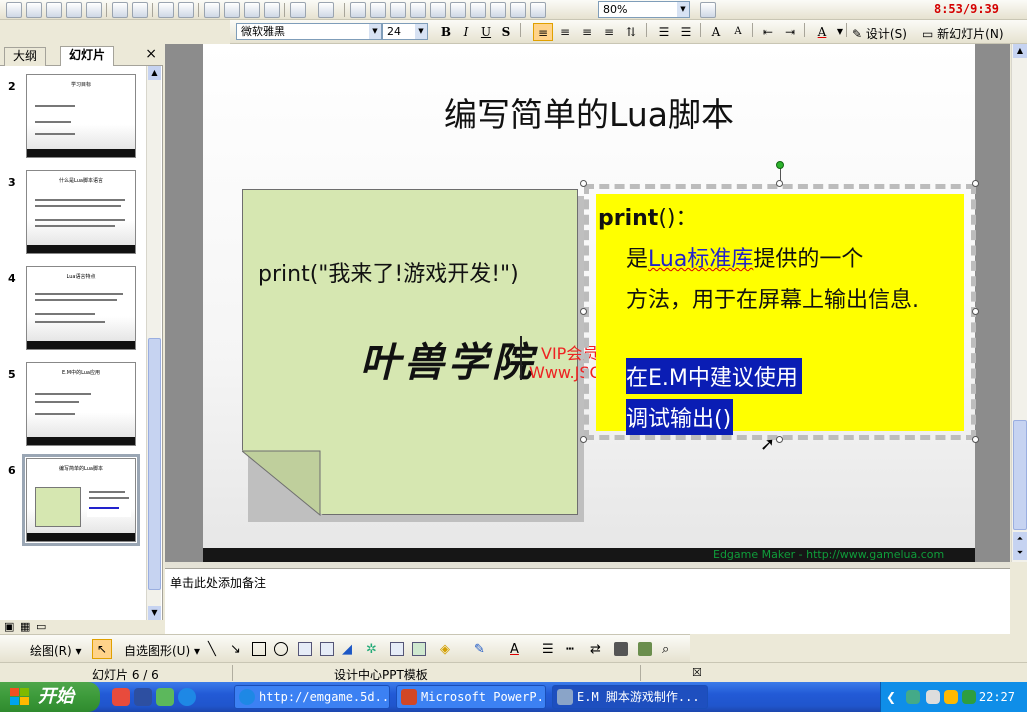 This screenshot has height=712, width=1027. I want to click on slide-title: 编写简单的Lua脚本, so click(589, 112).